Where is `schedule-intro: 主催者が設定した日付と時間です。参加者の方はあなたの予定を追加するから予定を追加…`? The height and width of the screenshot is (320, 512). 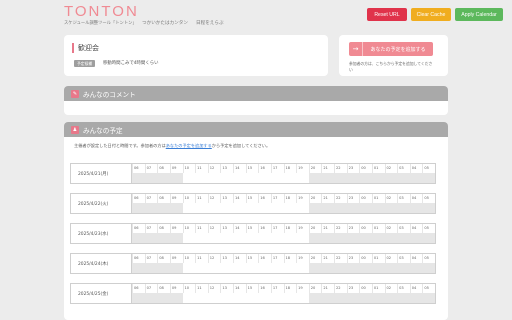
schedule-intro: 主催者が設定した日付と時間です。参加者の方はあなたの予定を追加するから予定を追加… is located at coordinates (172, 146).